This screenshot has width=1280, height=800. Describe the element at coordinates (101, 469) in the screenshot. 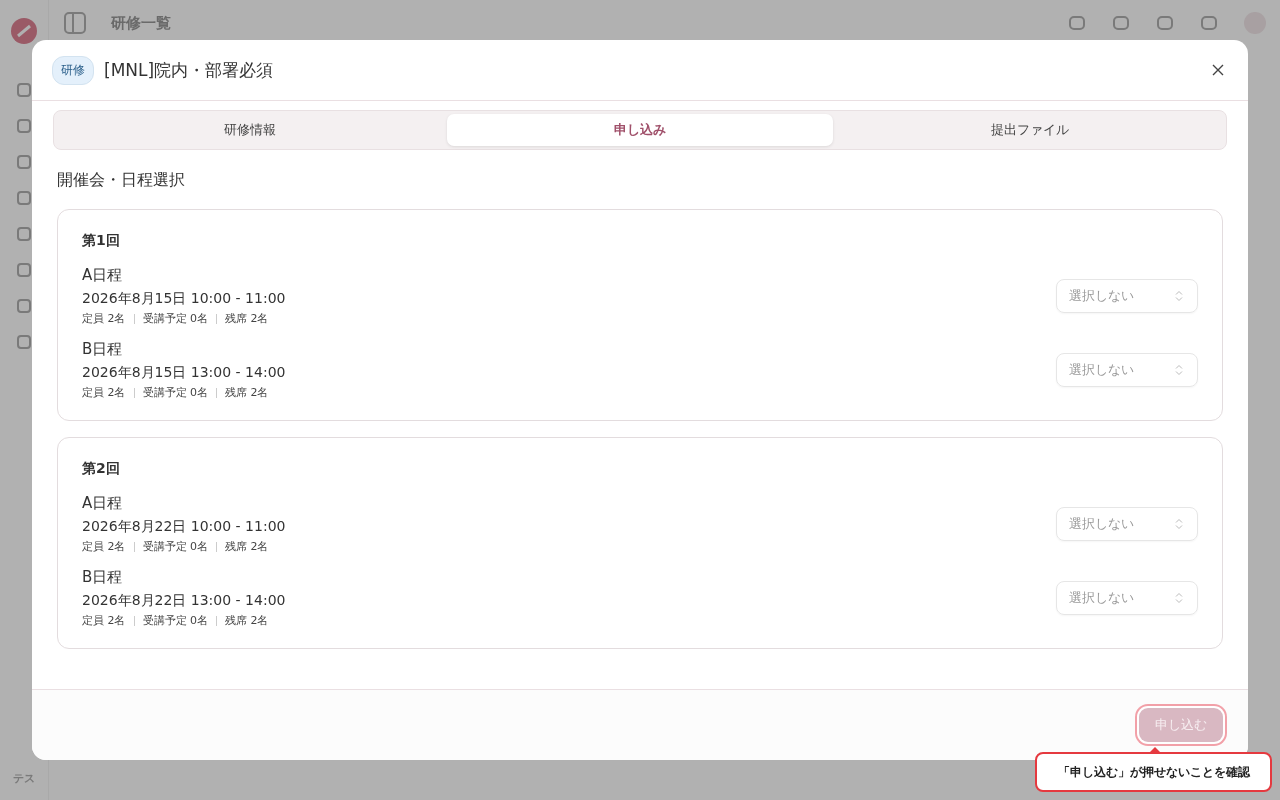

I see `session-title: 第2回` at that location.